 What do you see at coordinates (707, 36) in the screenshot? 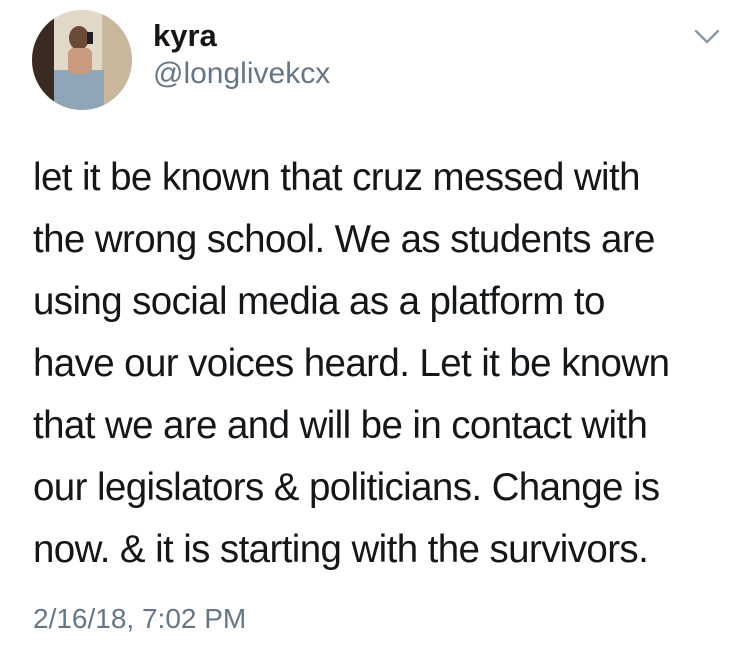
I see `chevron-down-icon` at bounding box center [707, 36].